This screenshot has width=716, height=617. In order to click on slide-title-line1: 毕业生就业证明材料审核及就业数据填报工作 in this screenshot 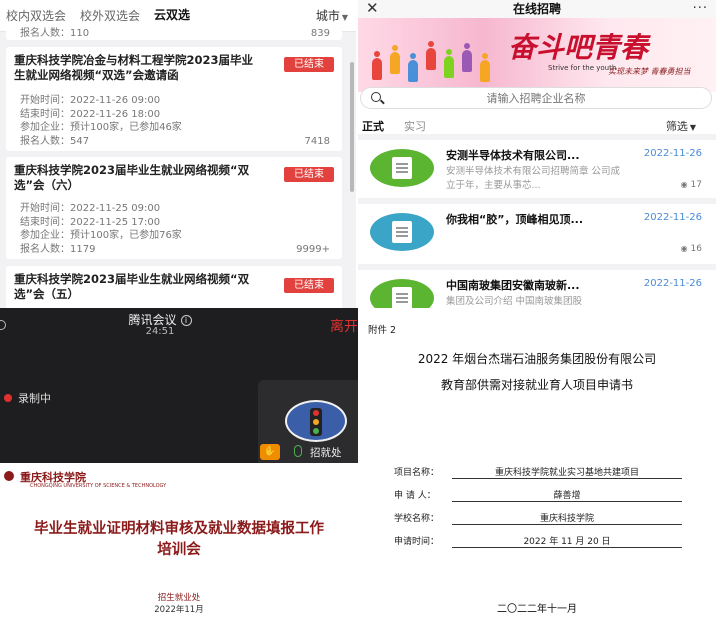, I will do `click(179, 529)`.